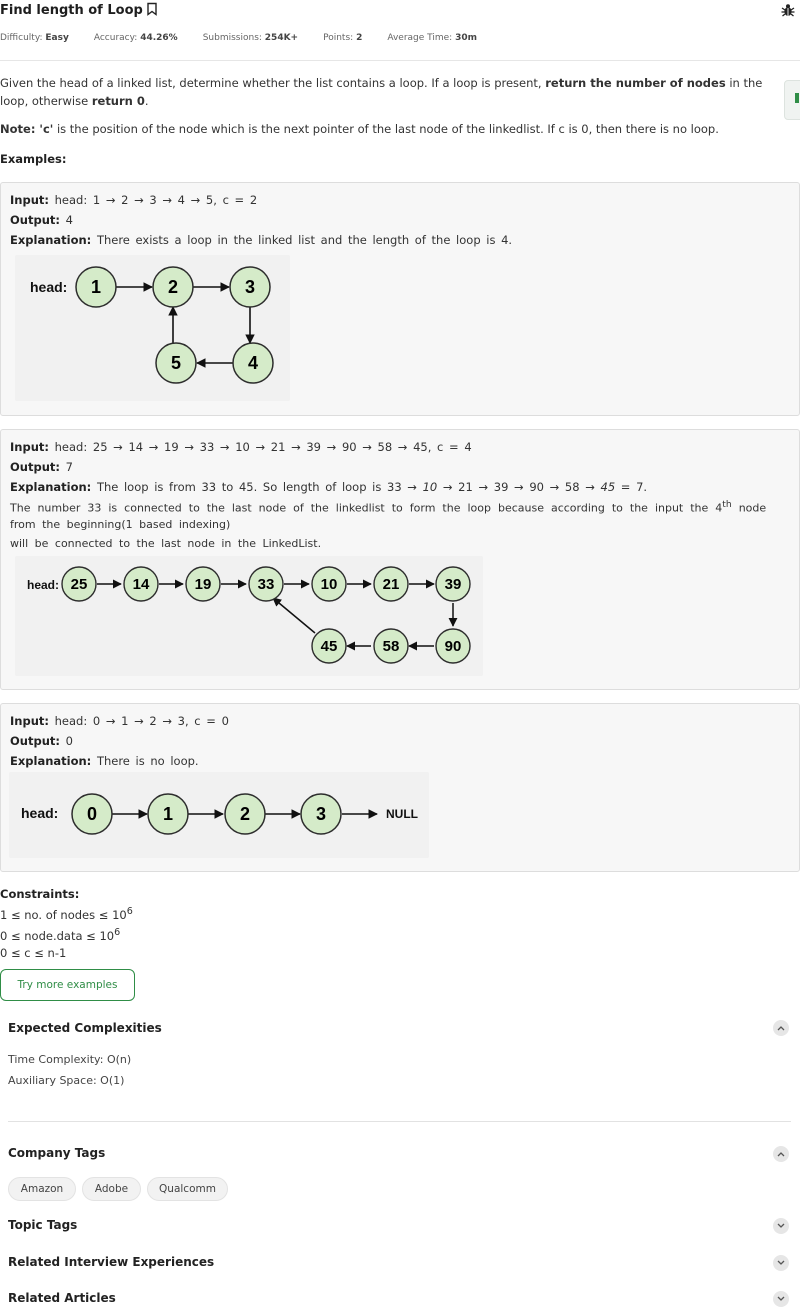 The height and width of the screenshot is (1315, 800). Describe the element at coordinates (399, 1121) in the screenshot. I see `section-divider` at that location.